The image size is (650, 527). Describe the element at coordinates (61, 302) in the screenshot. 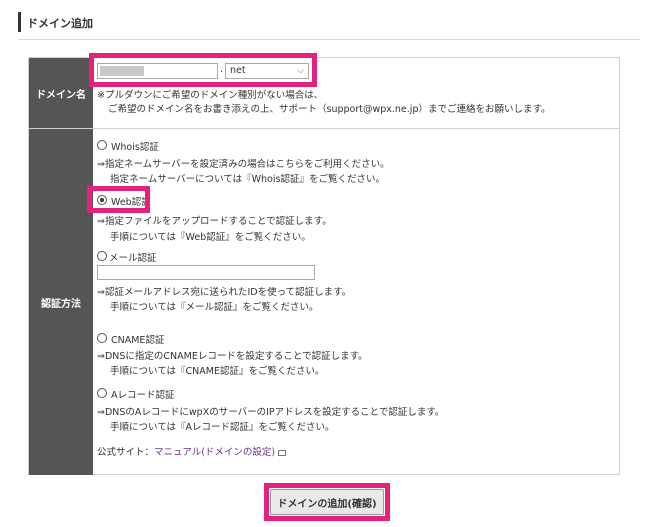

I see `auth-method-label: 認証方法` at that location.